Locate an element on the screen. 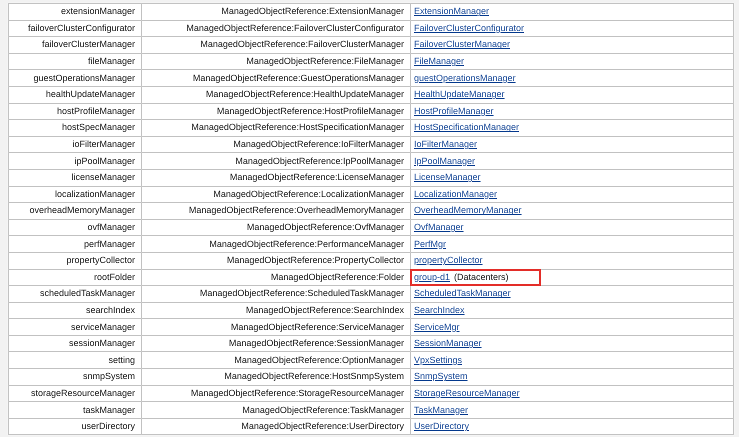  property-type-cell: ManagedObjectReference:IoFilterManager is located at coordinates (276, 144).